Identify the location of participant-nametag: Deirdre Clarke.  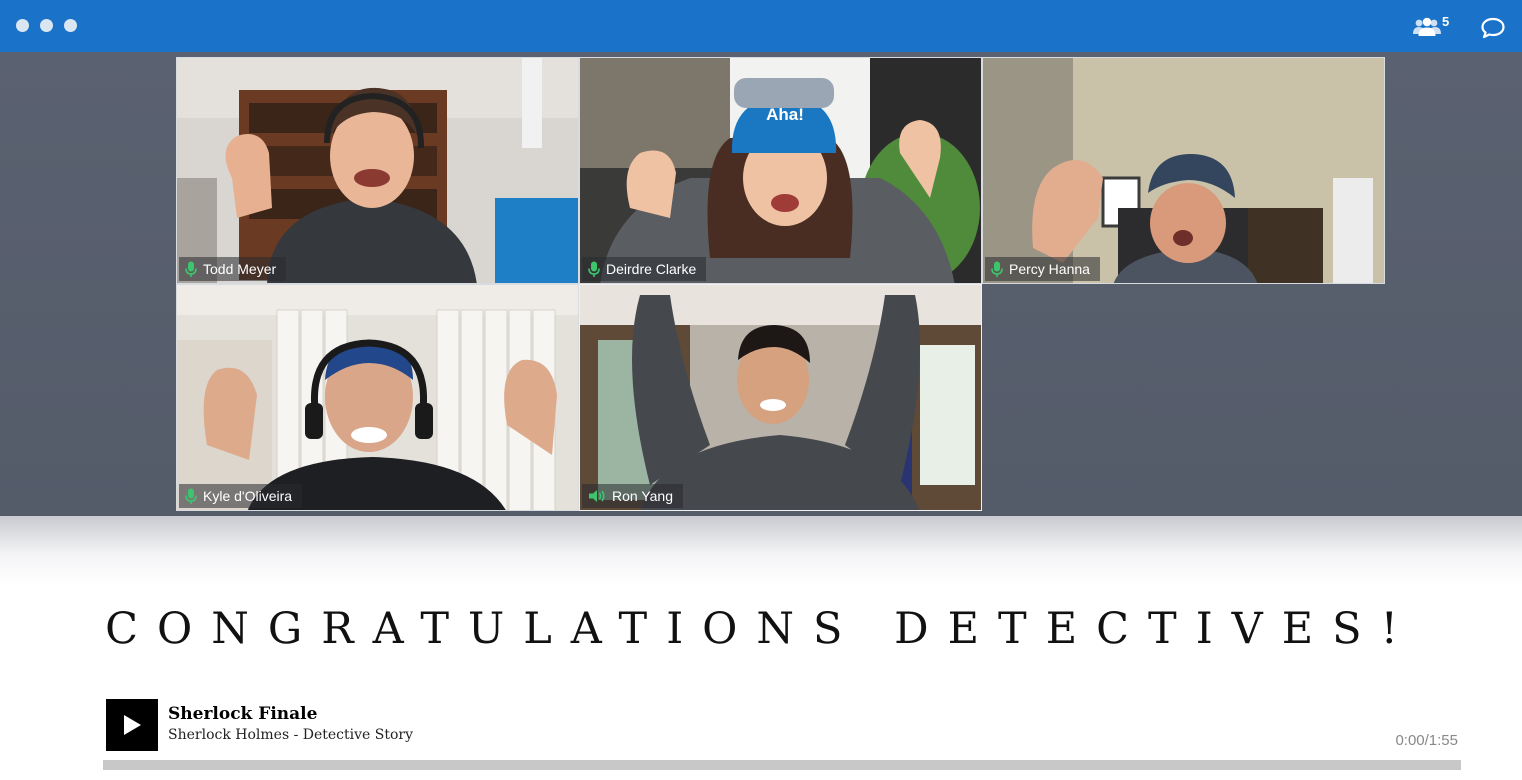
(644, 269).